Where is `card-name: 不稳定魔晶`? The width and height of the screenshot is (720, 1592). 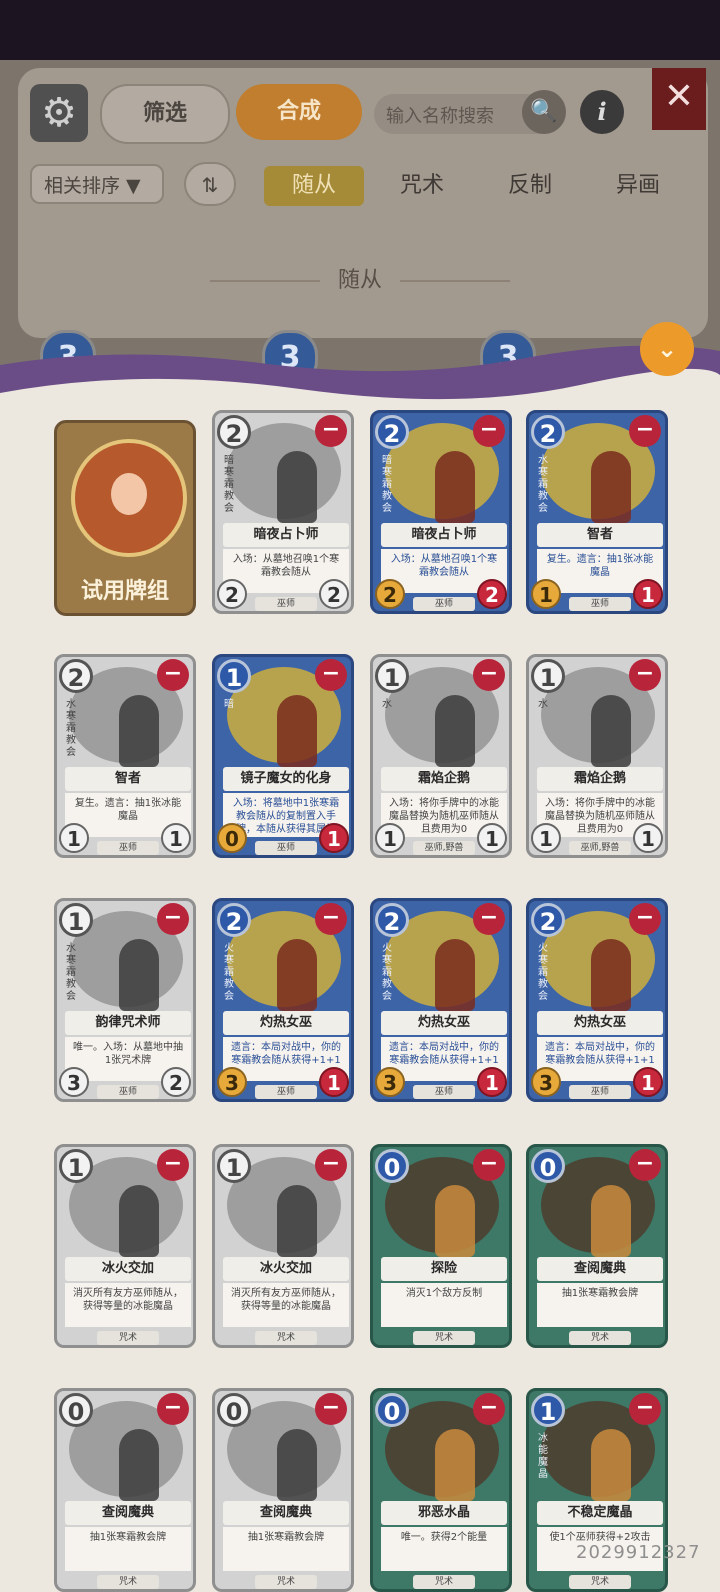
card-name: 不稳定魔晶 is located at coordinates (600, 1513).